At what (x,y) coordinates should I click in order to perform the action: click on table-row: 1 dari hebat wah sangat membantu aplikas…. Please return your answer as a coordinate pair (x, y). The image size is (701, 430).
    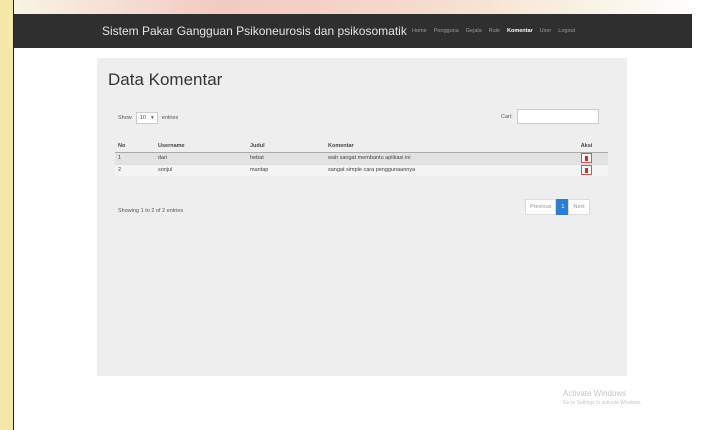
    Looking at the image, I should click on (361, 157).